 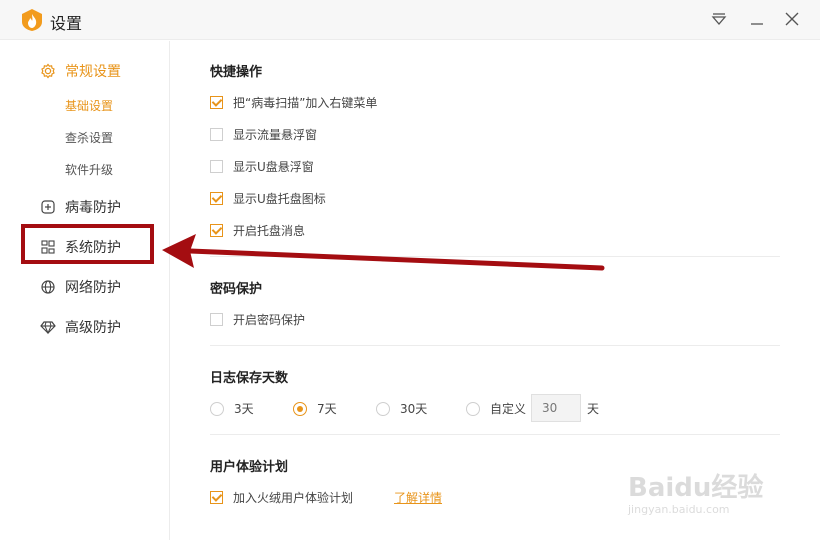 I want to click on watermark-text: Baidu经验, so click(x=696, y=488).